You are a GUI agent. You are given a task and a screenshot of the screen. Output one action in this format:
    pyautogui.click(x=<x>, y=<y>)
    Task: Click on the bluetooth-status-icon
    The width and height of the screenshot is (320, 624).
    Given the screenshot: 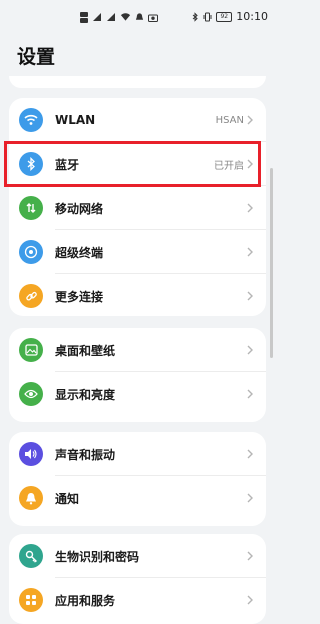 What is the action you would take?
    pyautogui.click(x=195, y=17)
    